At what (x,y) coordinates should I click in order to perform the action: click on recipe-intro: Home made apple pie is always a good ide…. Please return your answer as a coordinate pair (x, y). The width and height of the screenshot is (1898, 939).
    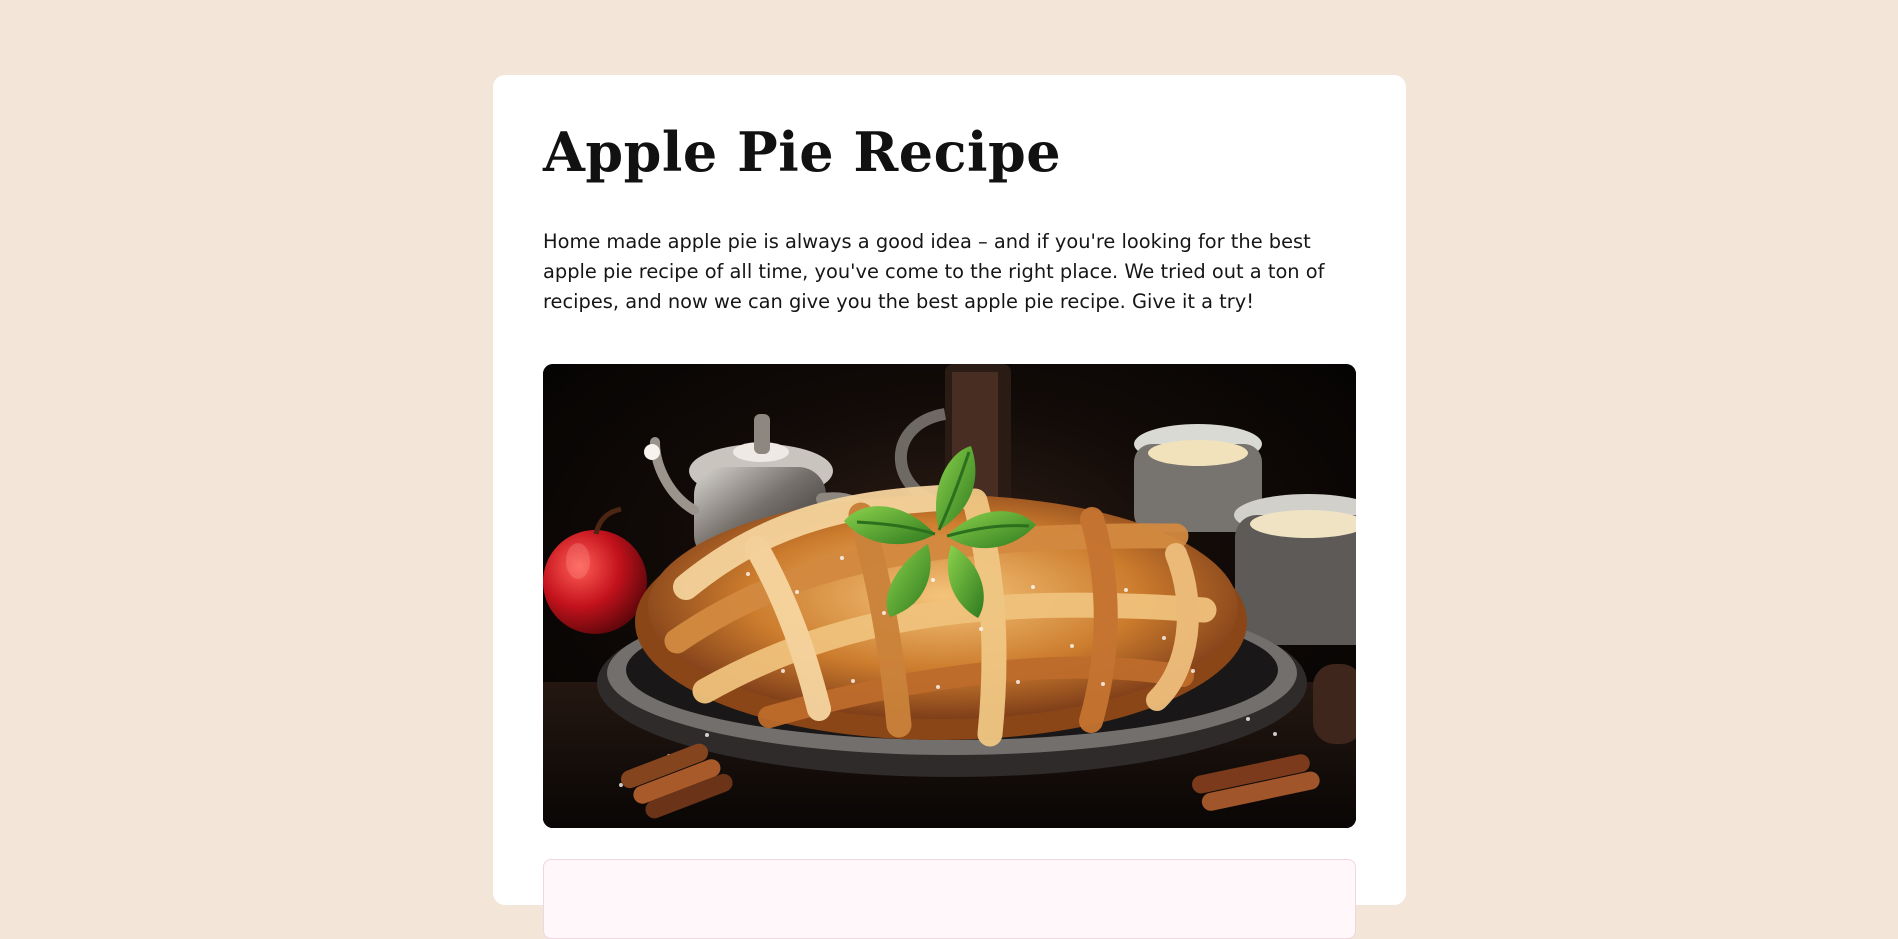
    Looking at the image, I should click on (934, 271).